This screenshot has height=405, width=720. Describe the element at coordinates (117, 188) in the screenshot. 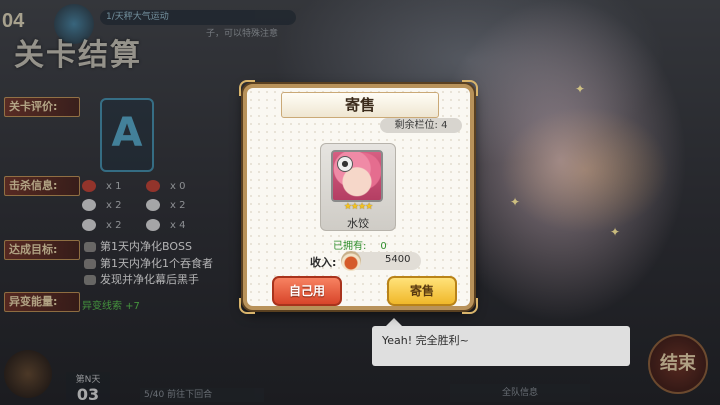

I see `kill-count: x 1` at that location.